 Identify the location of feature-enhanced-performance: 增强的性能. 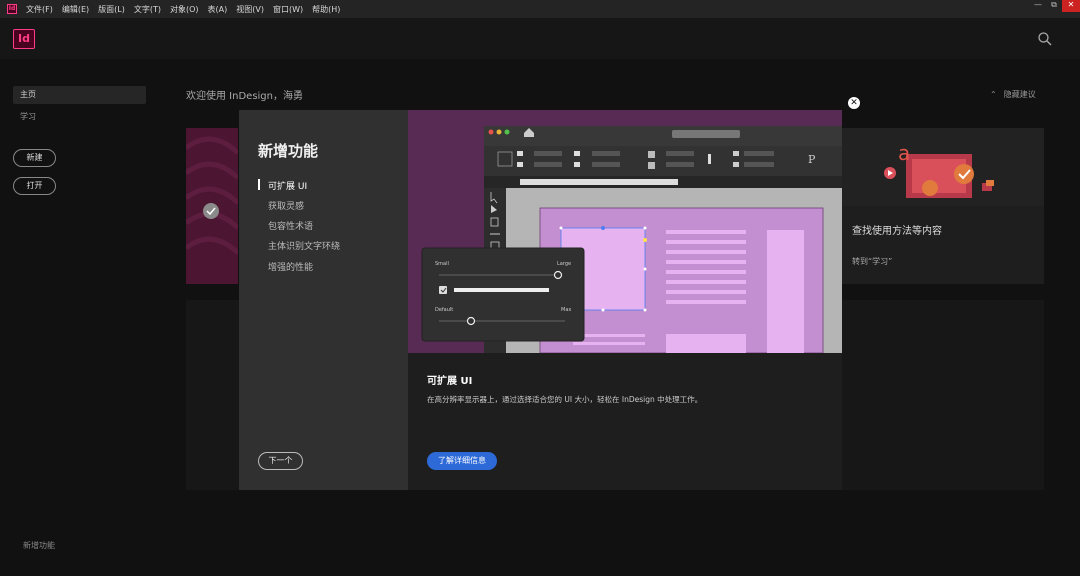
(290, 266).